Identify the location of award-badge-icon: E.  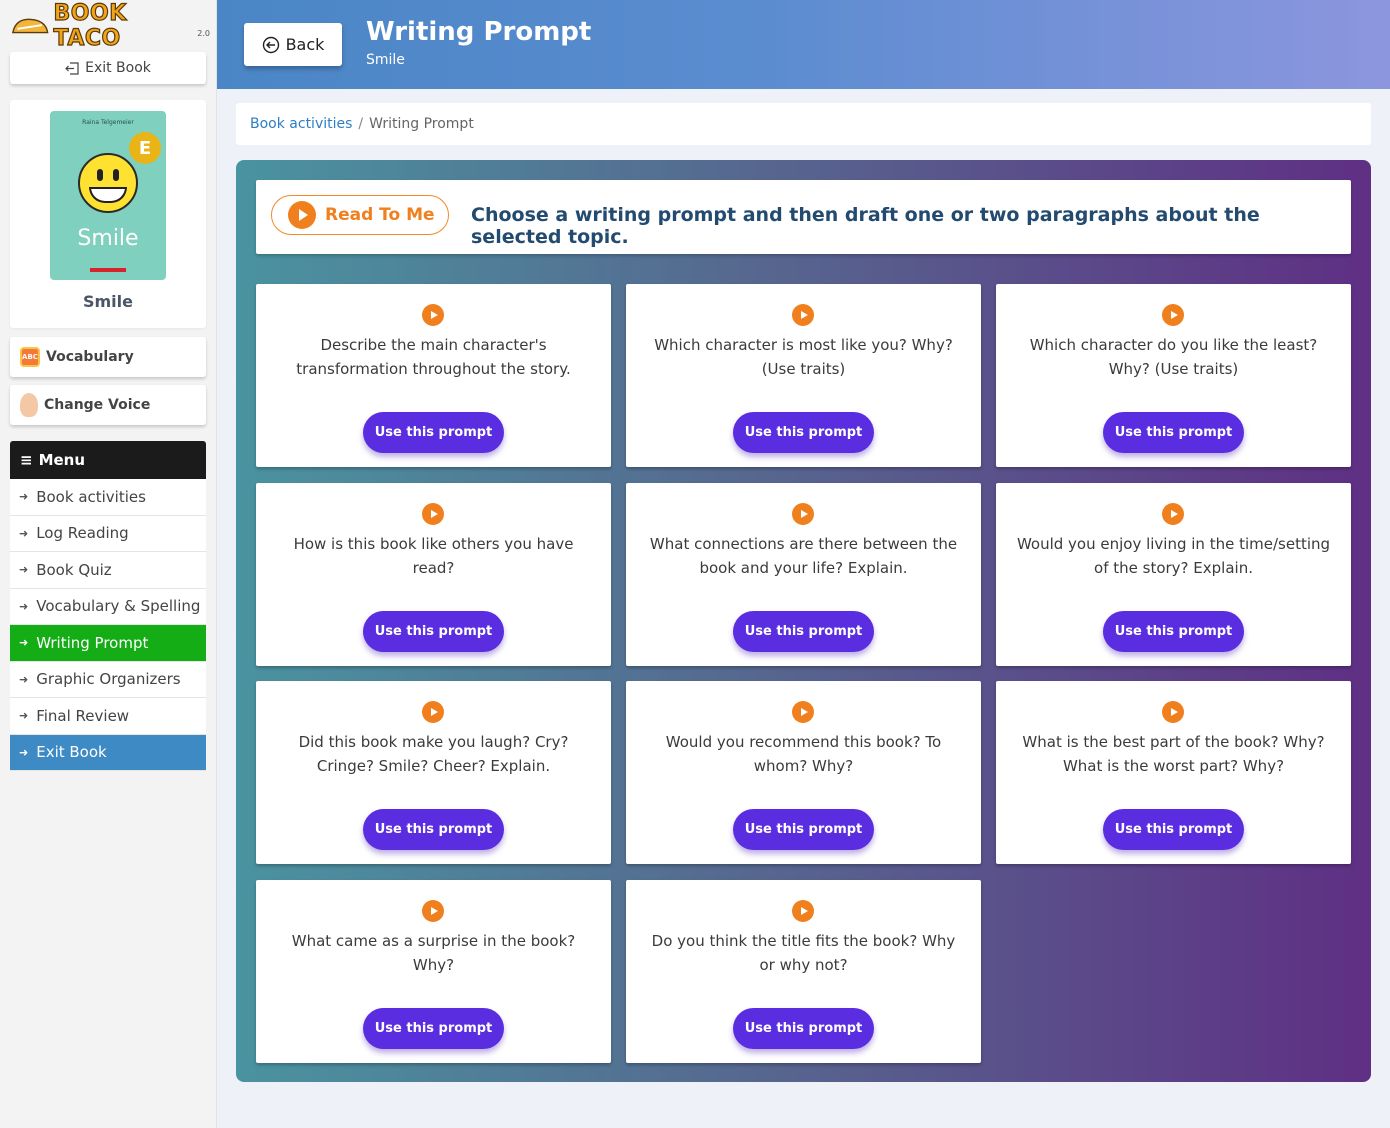
(145, 148).